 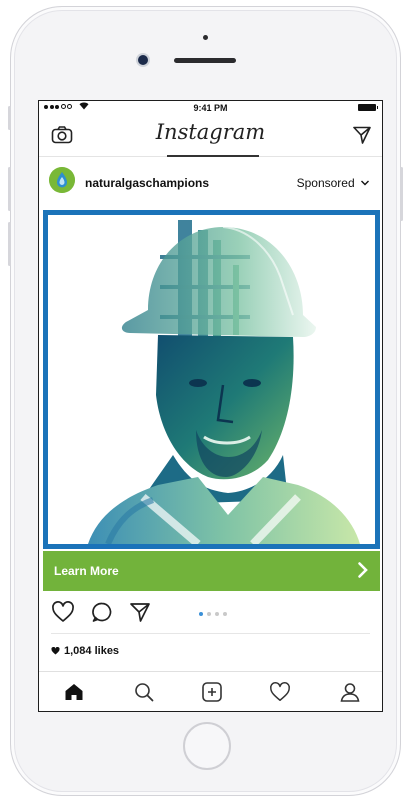 I want to click on chevron-down-icon, so click(x=365, y=183).